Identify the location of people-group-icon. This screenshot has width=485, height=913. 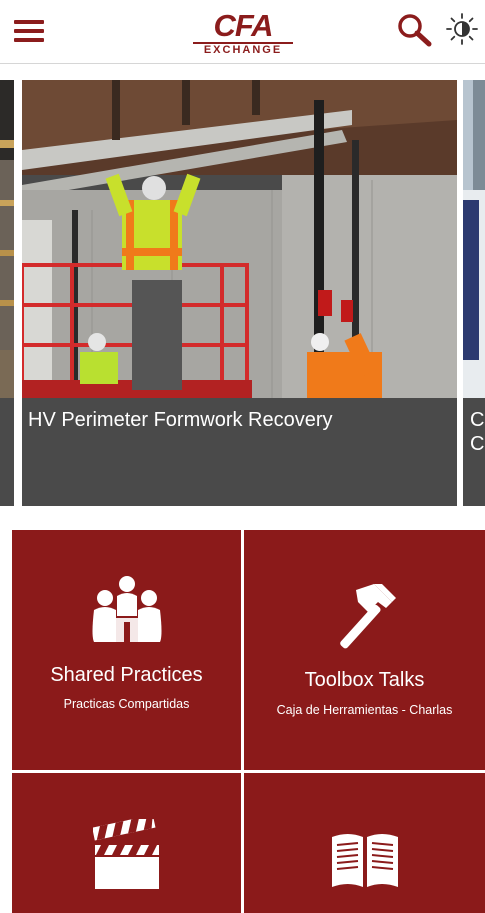
(127, 612).